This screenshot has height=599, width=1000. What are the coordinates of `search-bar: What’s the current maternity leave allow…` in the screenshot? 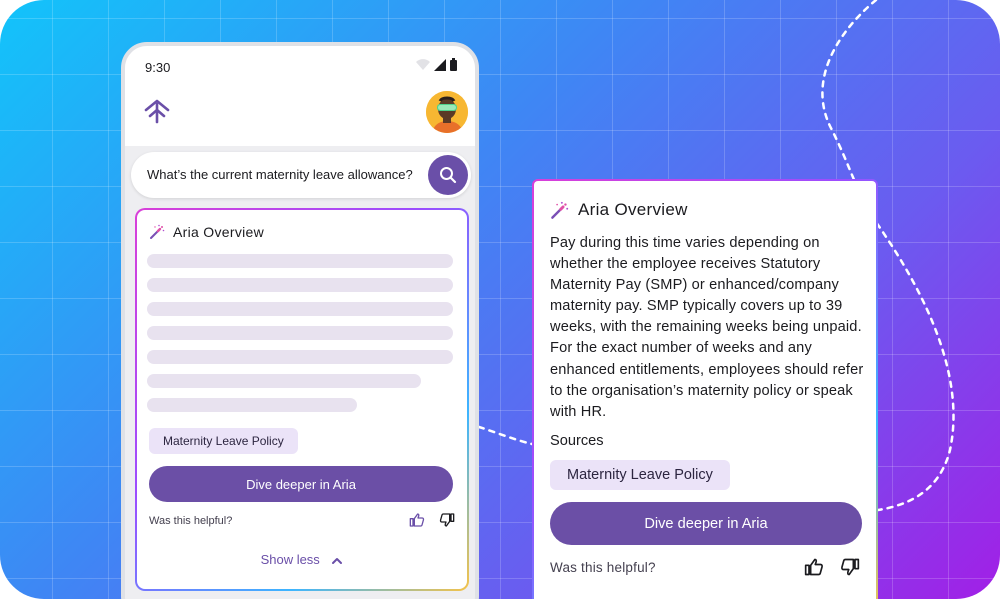 It's located at (301, 175).